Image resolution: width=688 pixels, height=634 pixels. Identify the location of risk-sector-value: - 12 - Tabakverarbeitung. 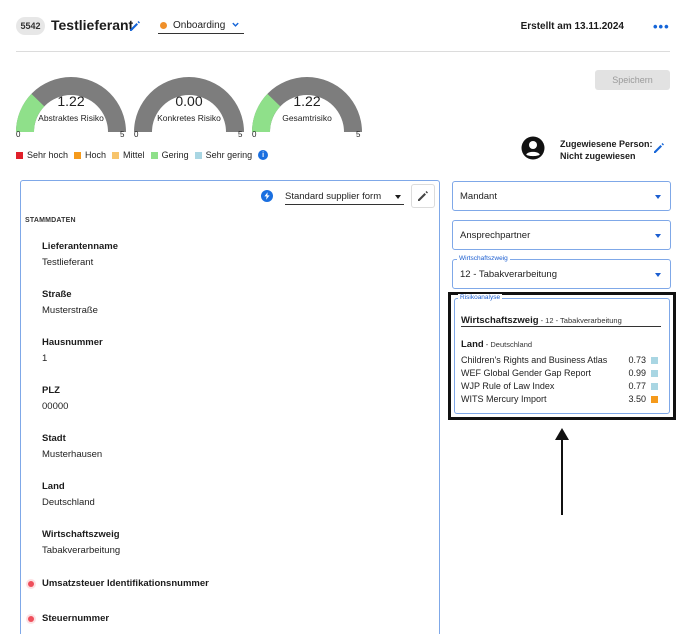
(580, 320).